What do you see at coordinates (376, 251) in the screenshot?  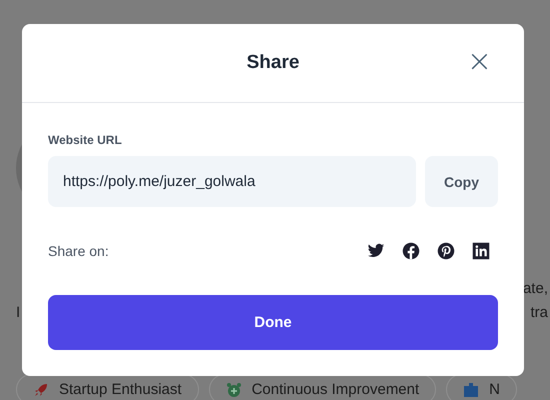 I see `bird-icon` at bounding box center [376, 251].